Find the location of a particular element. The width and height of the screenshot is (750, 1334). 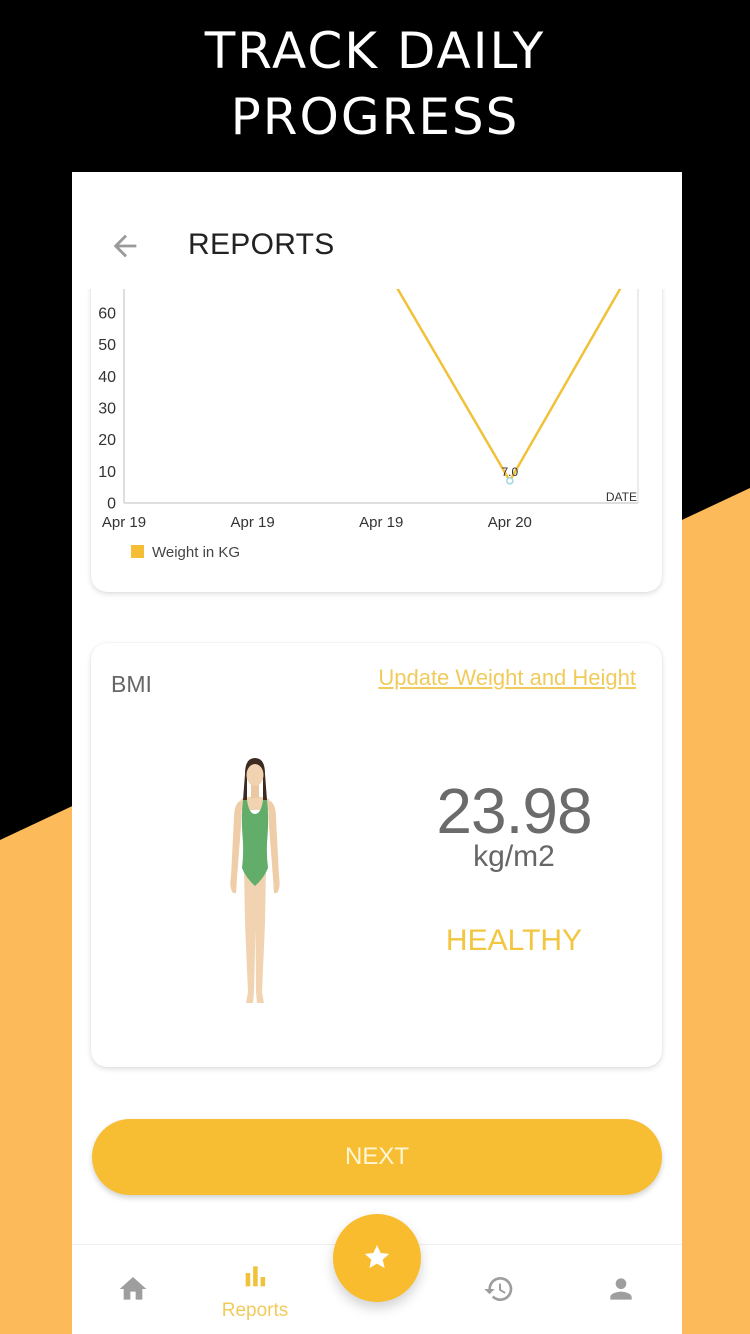

nav-item-reports: Reports is located at coordinates (255, 1289).